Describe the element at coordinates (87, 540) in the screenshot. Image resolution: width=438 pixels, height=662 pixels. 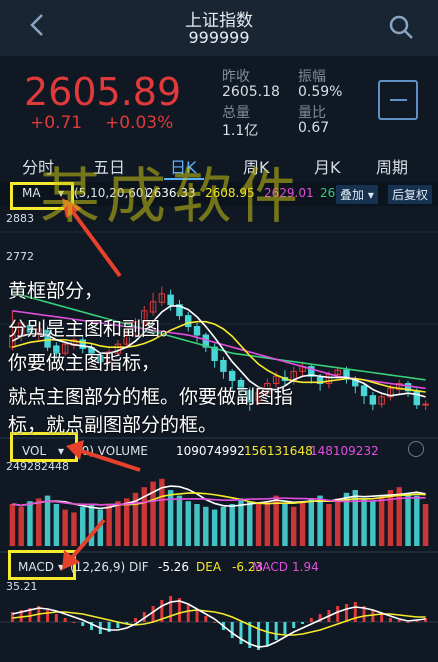
I see `arrow-to-macd-indicator` at that location.